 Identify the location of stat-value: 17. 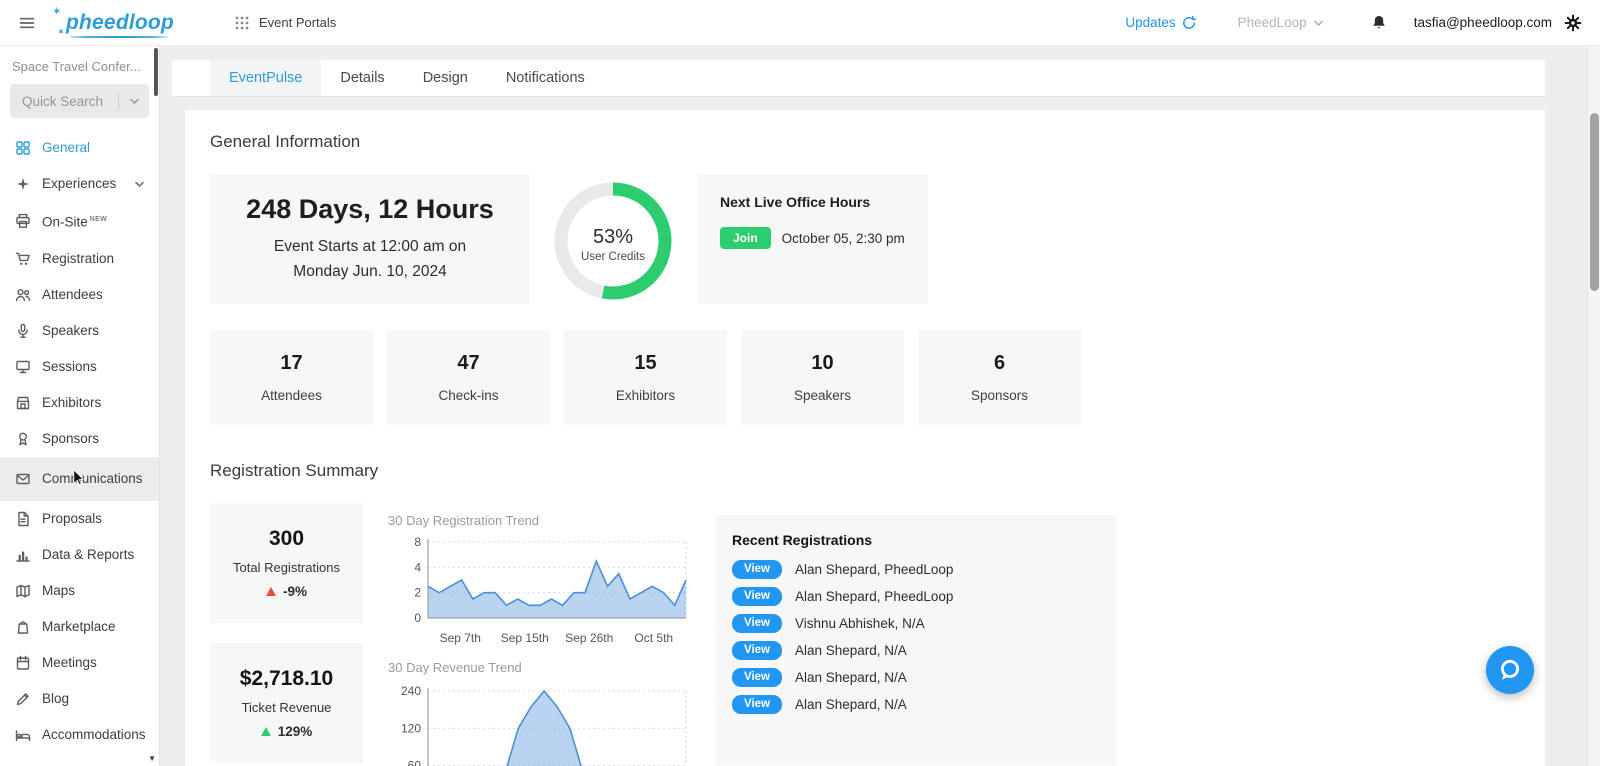
(291, 363).